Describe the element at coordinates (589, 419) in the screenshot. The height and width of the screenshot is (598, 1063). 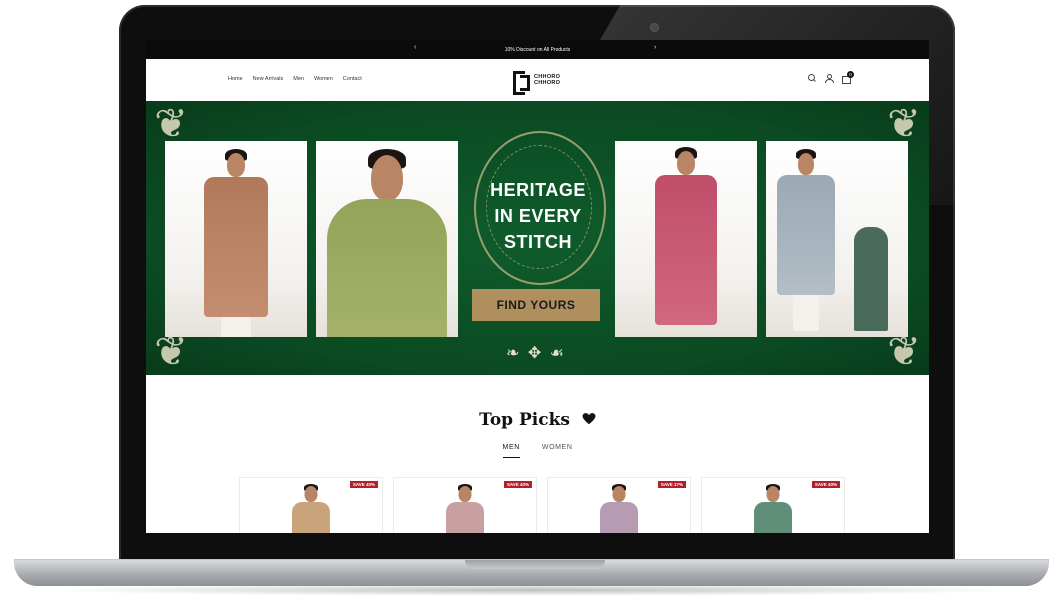
I see `heart-icon` at that location.